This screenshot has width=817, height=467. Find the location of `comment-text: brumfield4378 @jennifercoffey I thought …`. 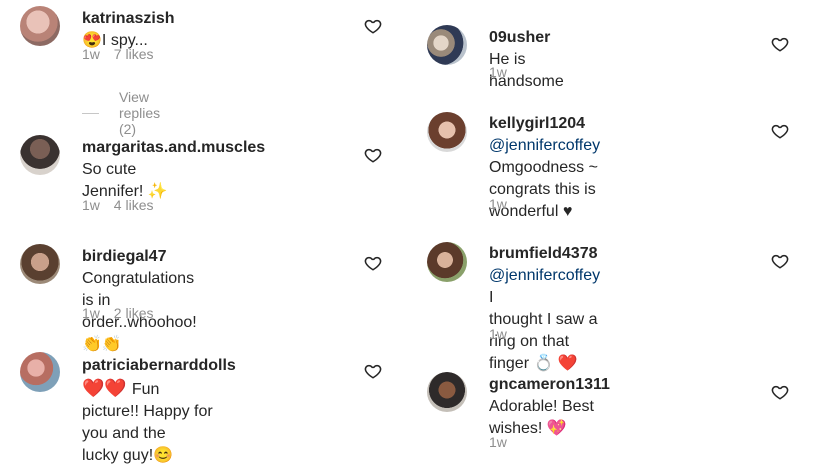

comment-text: brumfield4378 @jennifercoffey I thought … is located at coordinates (544, 309).